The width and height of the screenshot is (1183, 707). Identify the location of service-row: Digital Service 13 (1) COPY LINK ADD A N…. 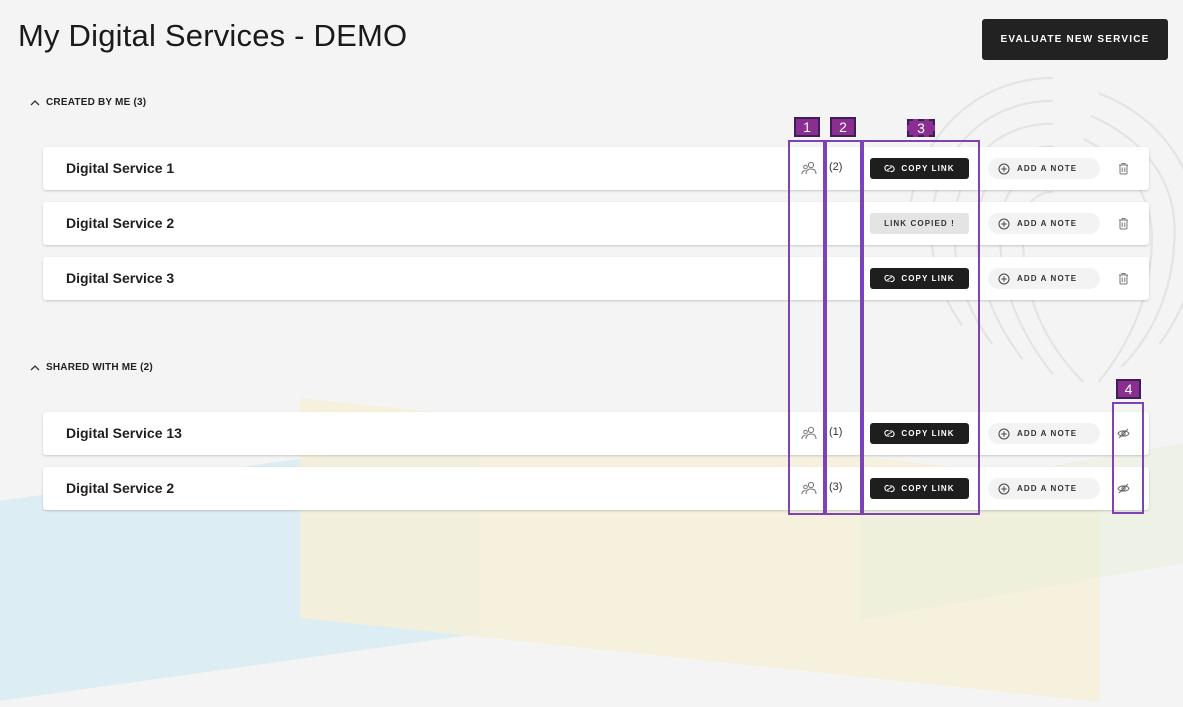
(596, 433).